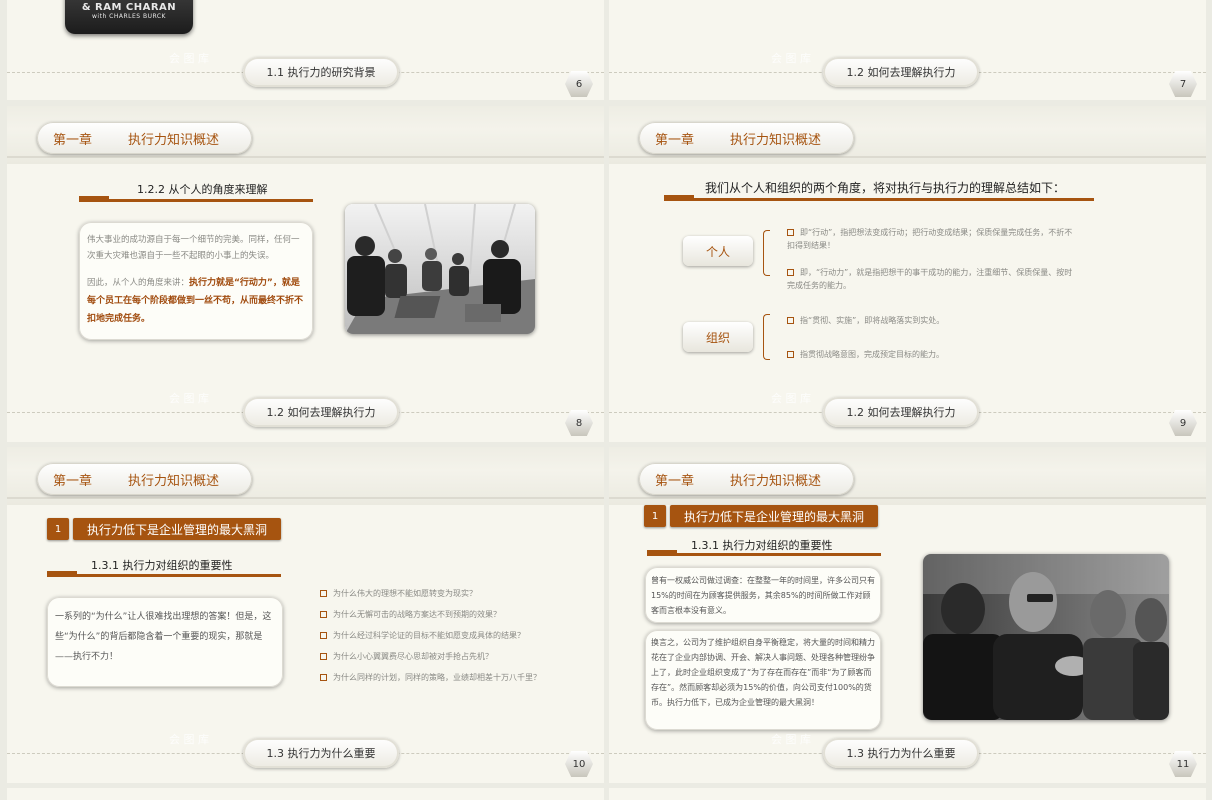 The height and width of the screenshot is (800, 1212). What do you see at coordinates (766, 337) in the screenshot?
I see `brace-organization` at bounding box center [766, 337].